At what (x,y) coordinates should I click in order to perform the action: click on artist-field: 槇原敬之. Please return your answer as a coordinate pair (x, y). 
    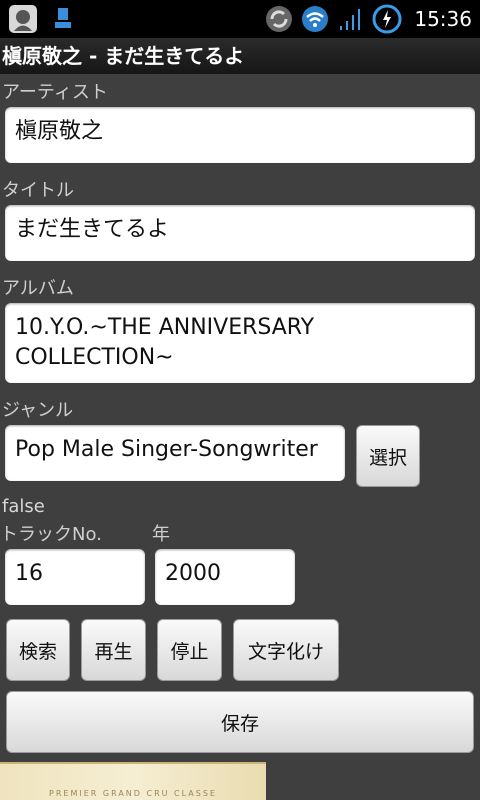
    Looking at the image, I should click on (240, 135).